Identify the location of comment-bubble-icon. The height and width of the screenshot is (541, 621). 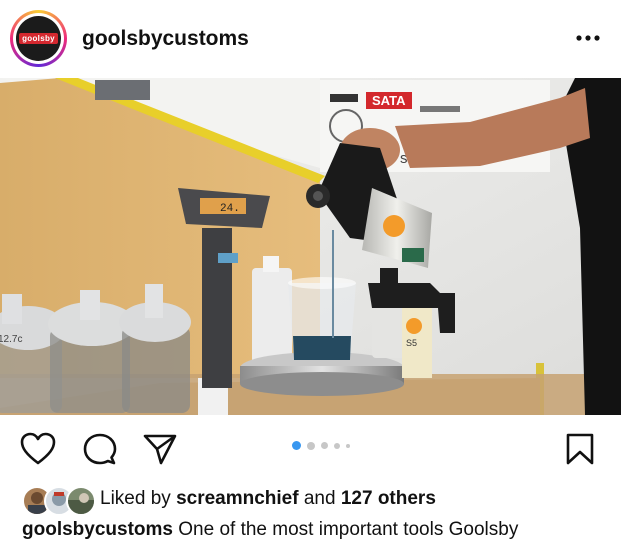
(100, 449).